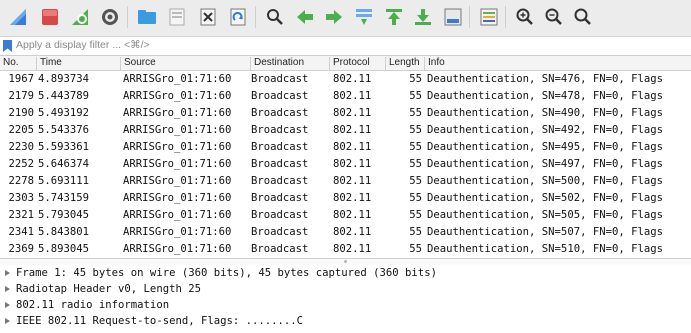 Image resolution: width=691 pixels, height=333 pixels. What do you see at coordinates (177, 17) in the screenshot?
I see `save-file-button` at bounding box center [177, 17].